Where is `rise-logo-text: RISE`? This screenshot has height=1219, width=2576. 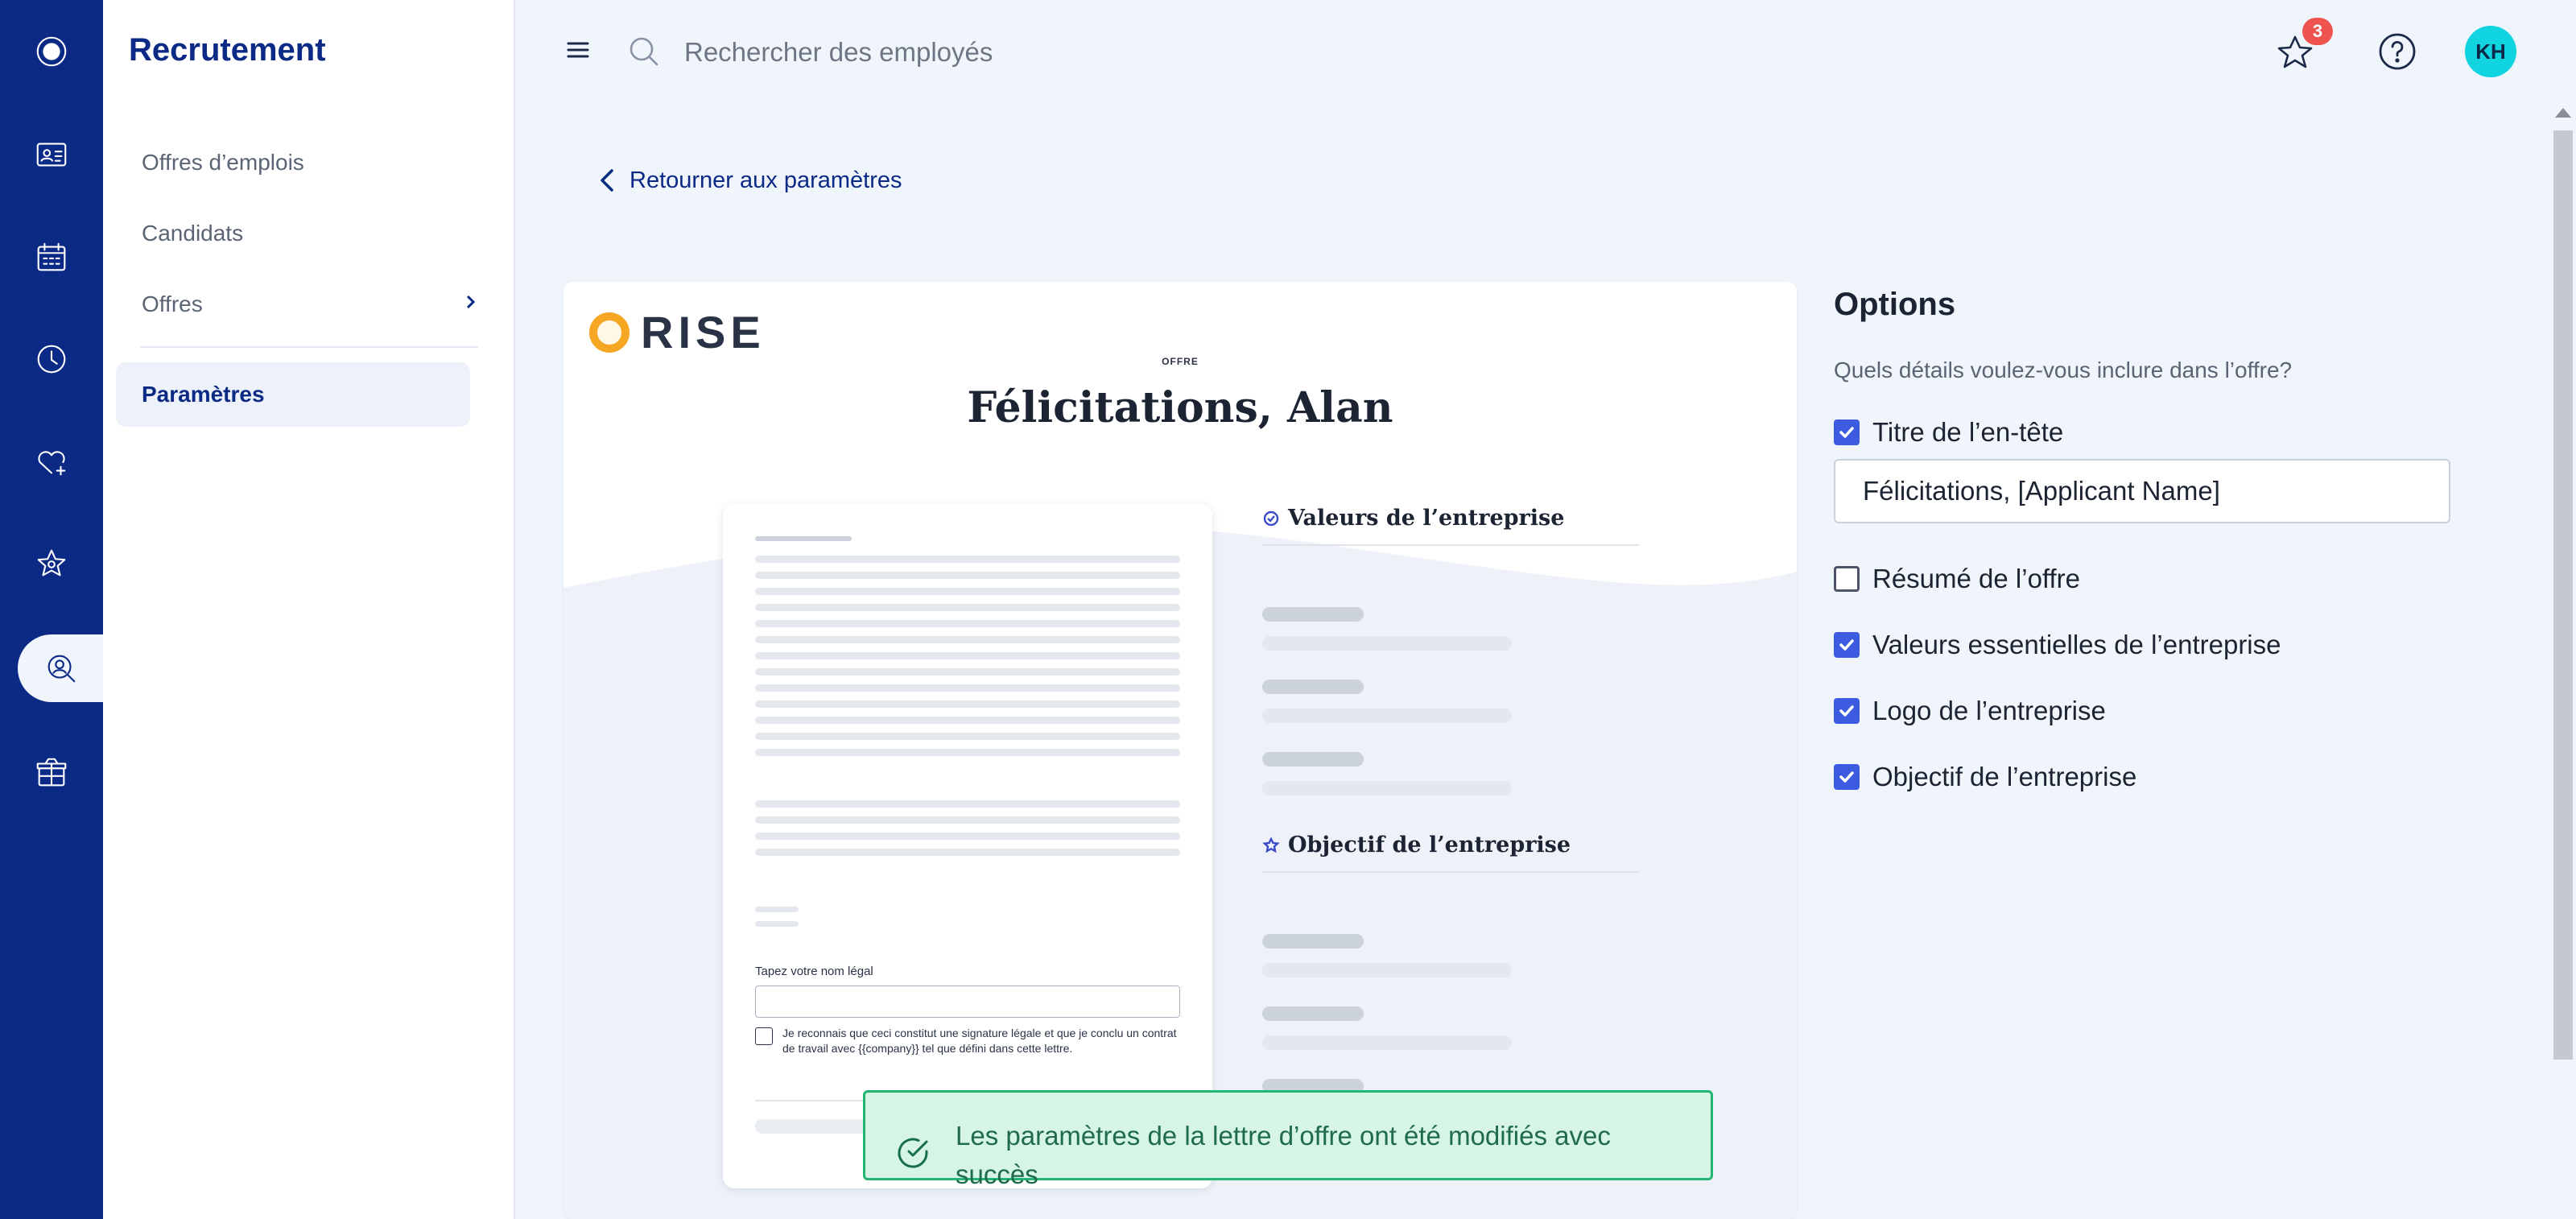
rise-logo-text: RISE is located at coordinates (703, 332).